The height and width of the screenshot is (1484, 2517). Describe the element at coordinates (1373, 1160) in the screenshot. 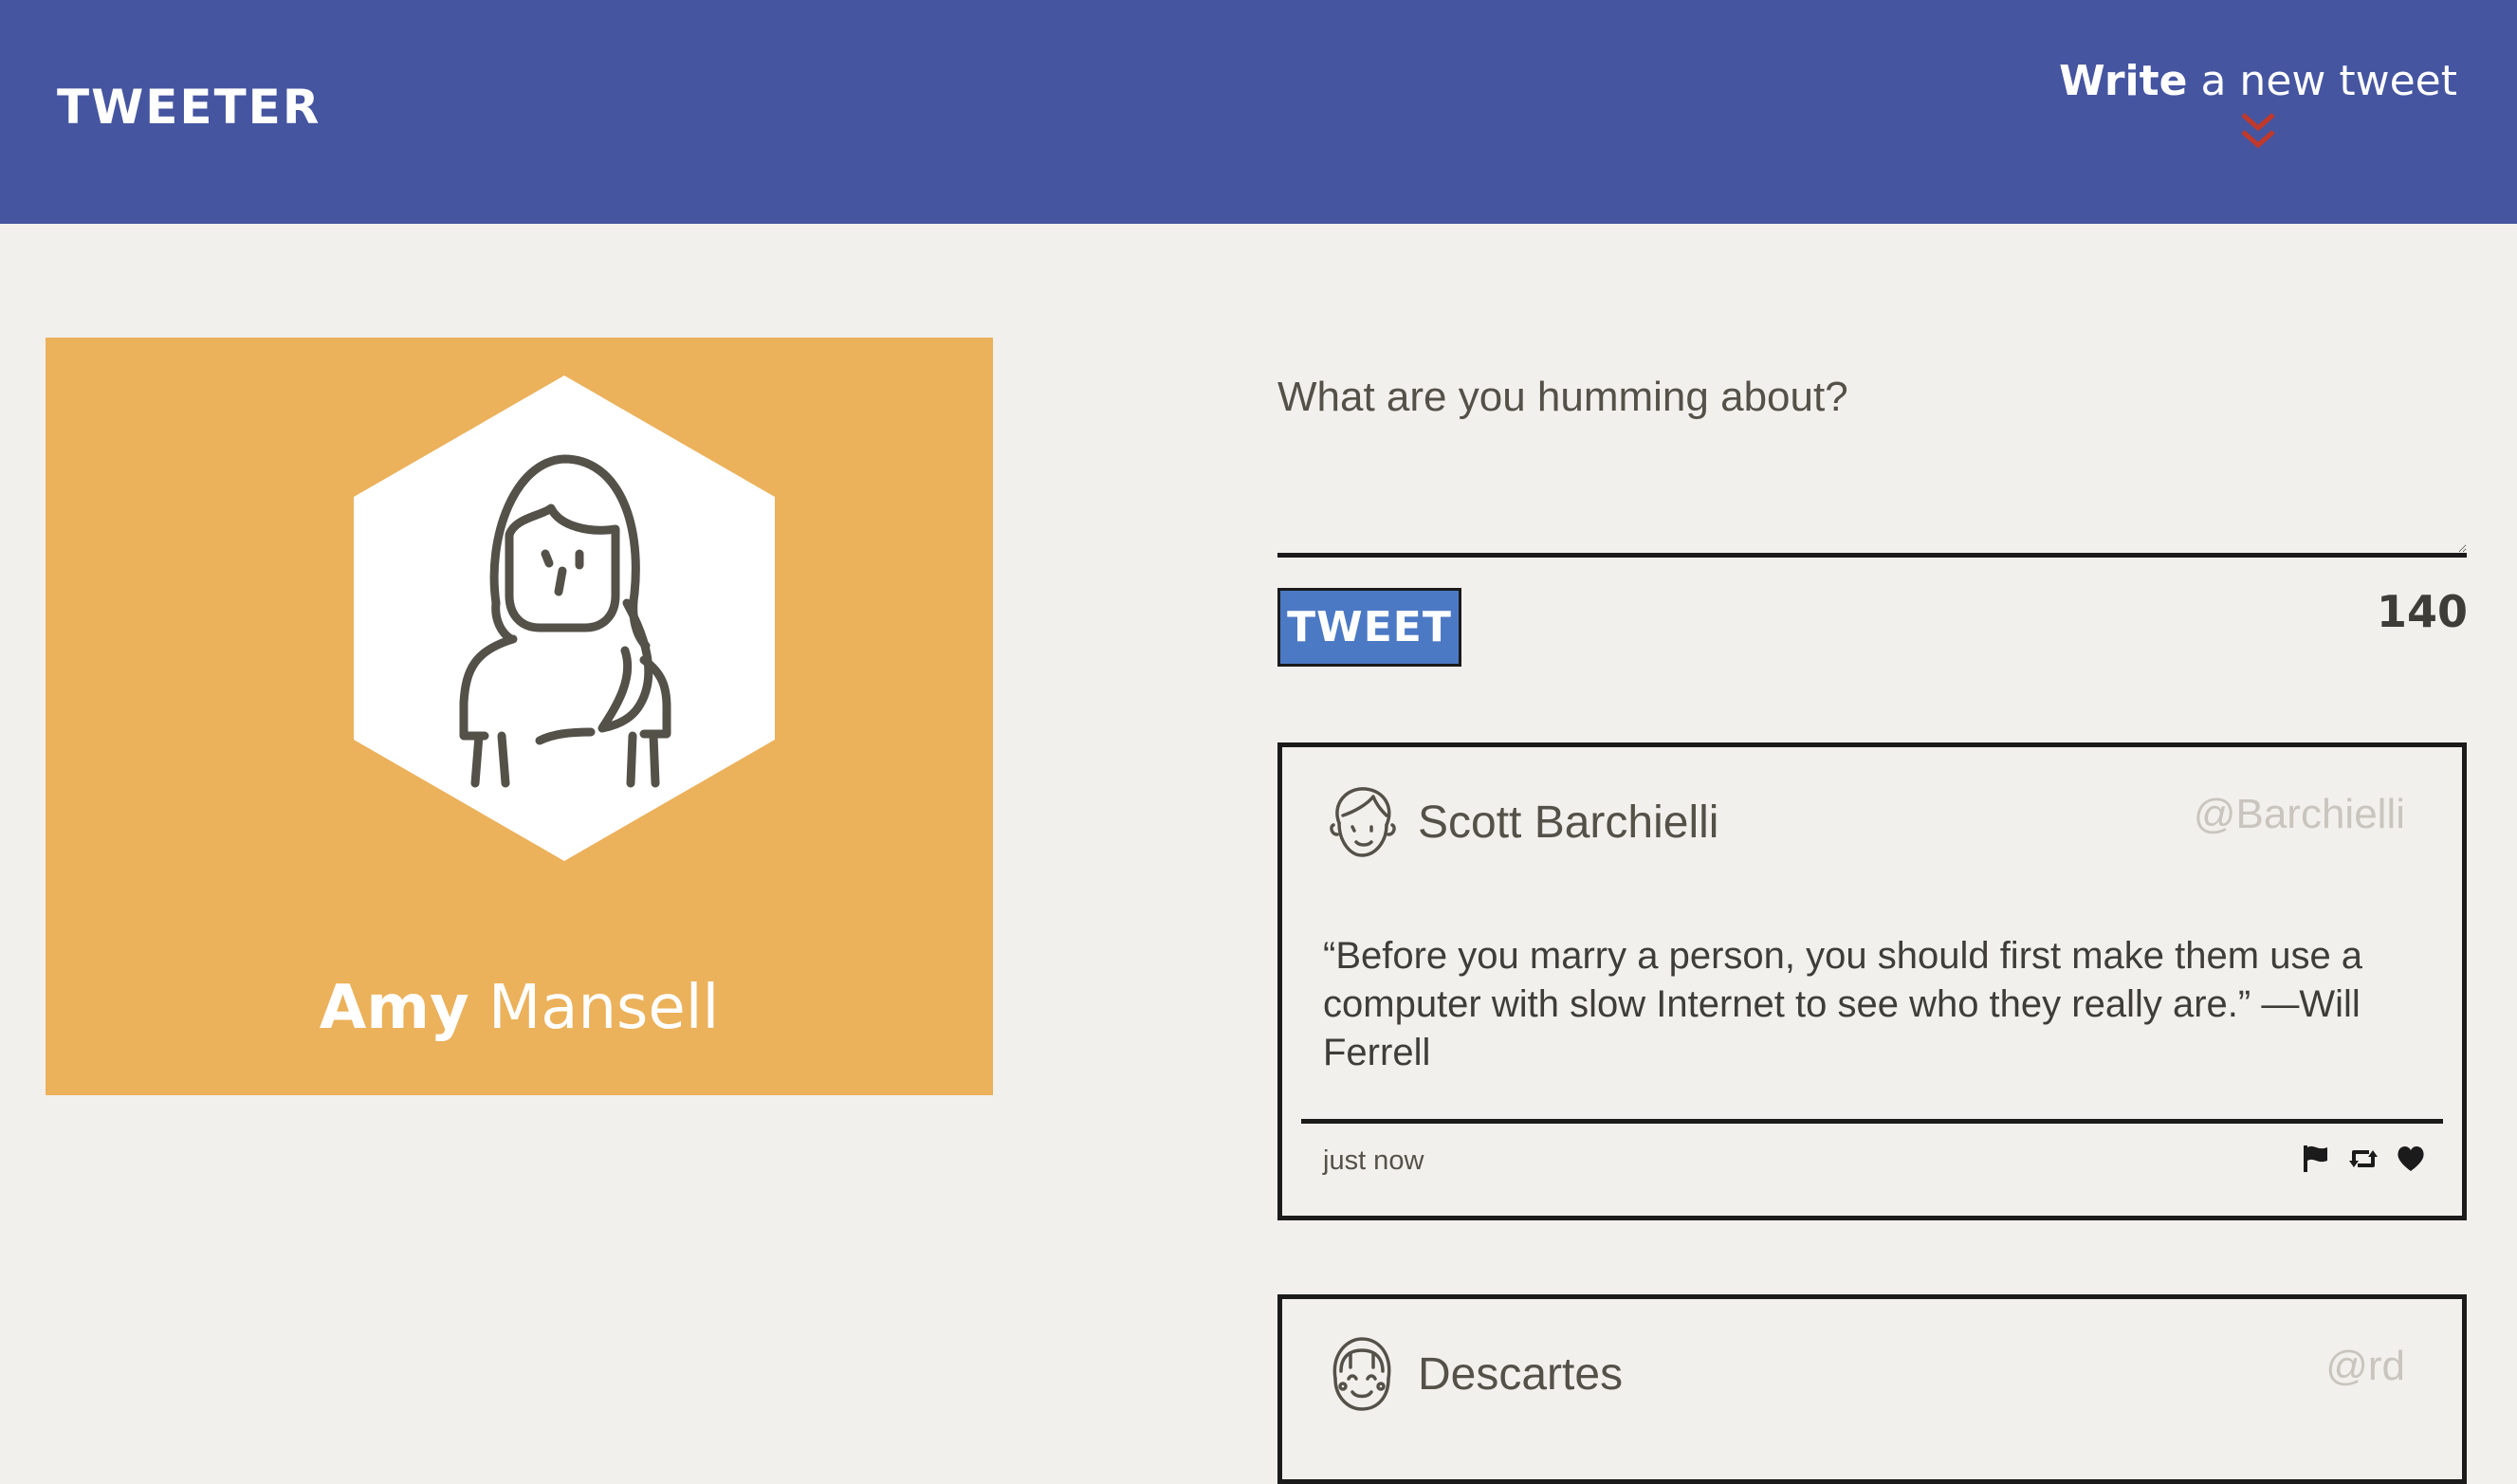

I see `tweet-timestamp: just now` at that location.